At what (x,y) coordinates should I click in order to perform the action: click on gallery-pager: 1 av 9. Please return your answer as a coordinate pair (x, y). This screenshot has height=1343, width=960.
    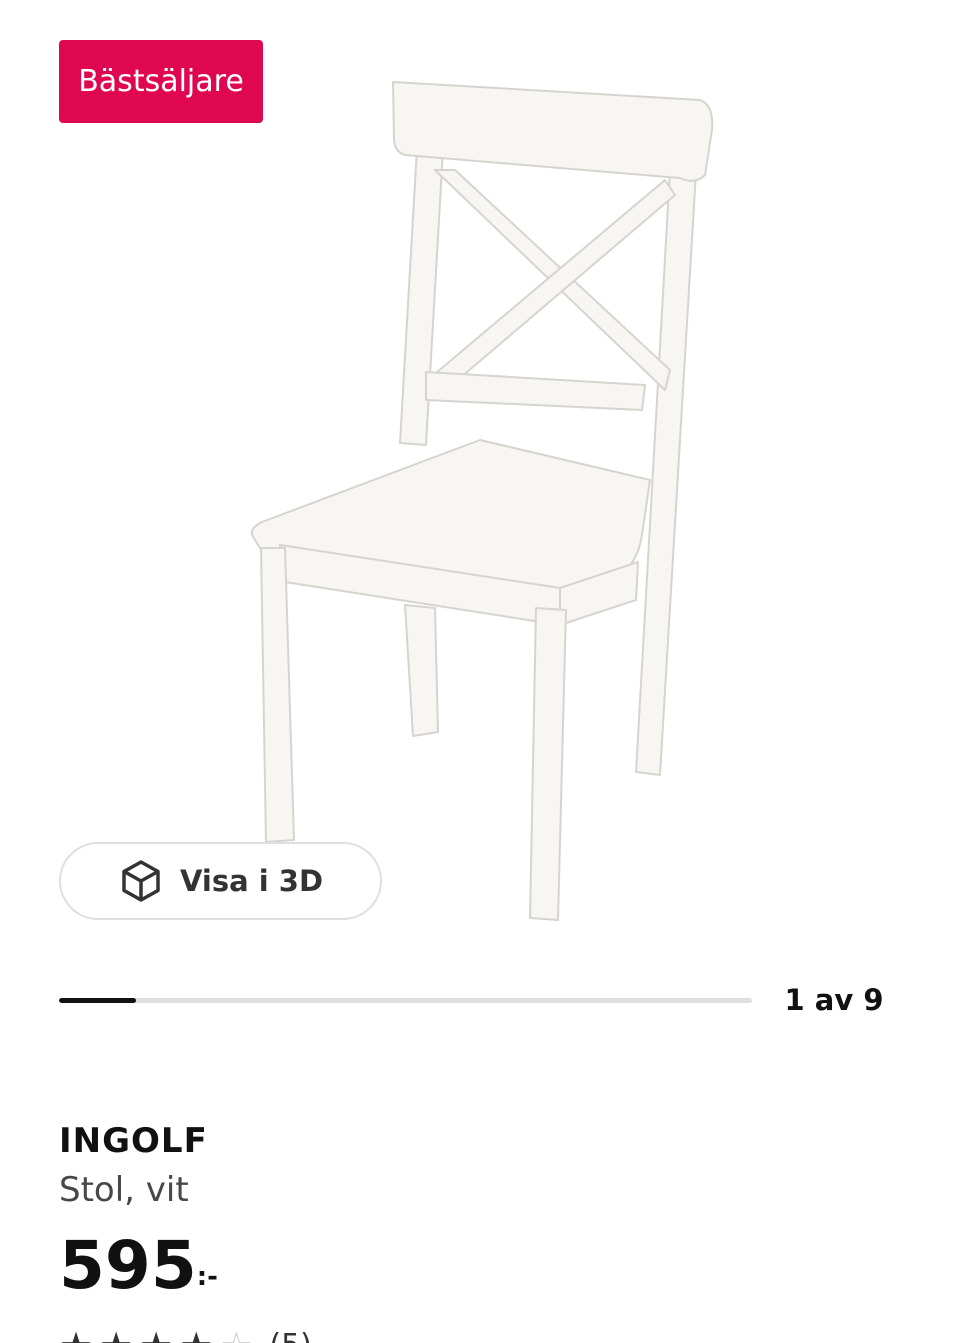
    Looking at the image, I should click on (834, 1000).